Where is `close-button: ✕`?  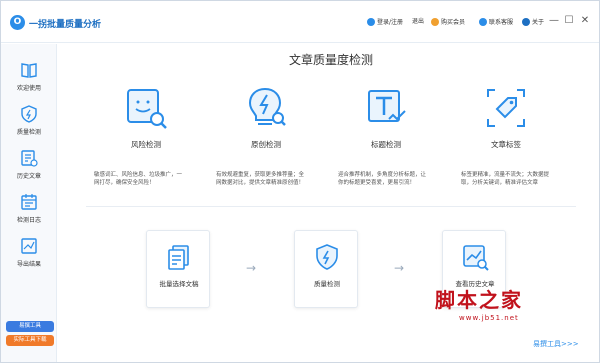 close-button: ✕ is located at coordinates (585, 21).